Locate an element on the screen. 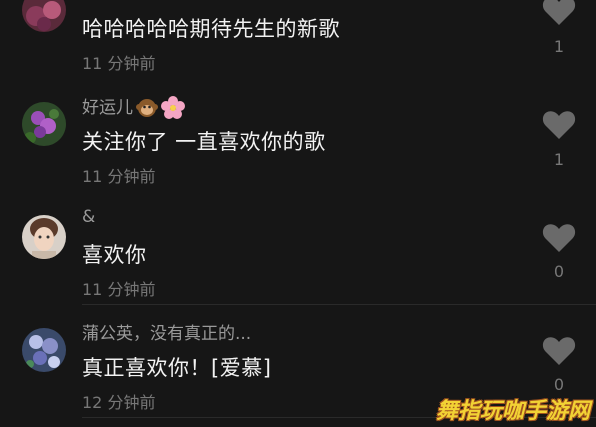 The image size is (596, 427). comment-username: 好运儿 is located at coordinates (133, 106).